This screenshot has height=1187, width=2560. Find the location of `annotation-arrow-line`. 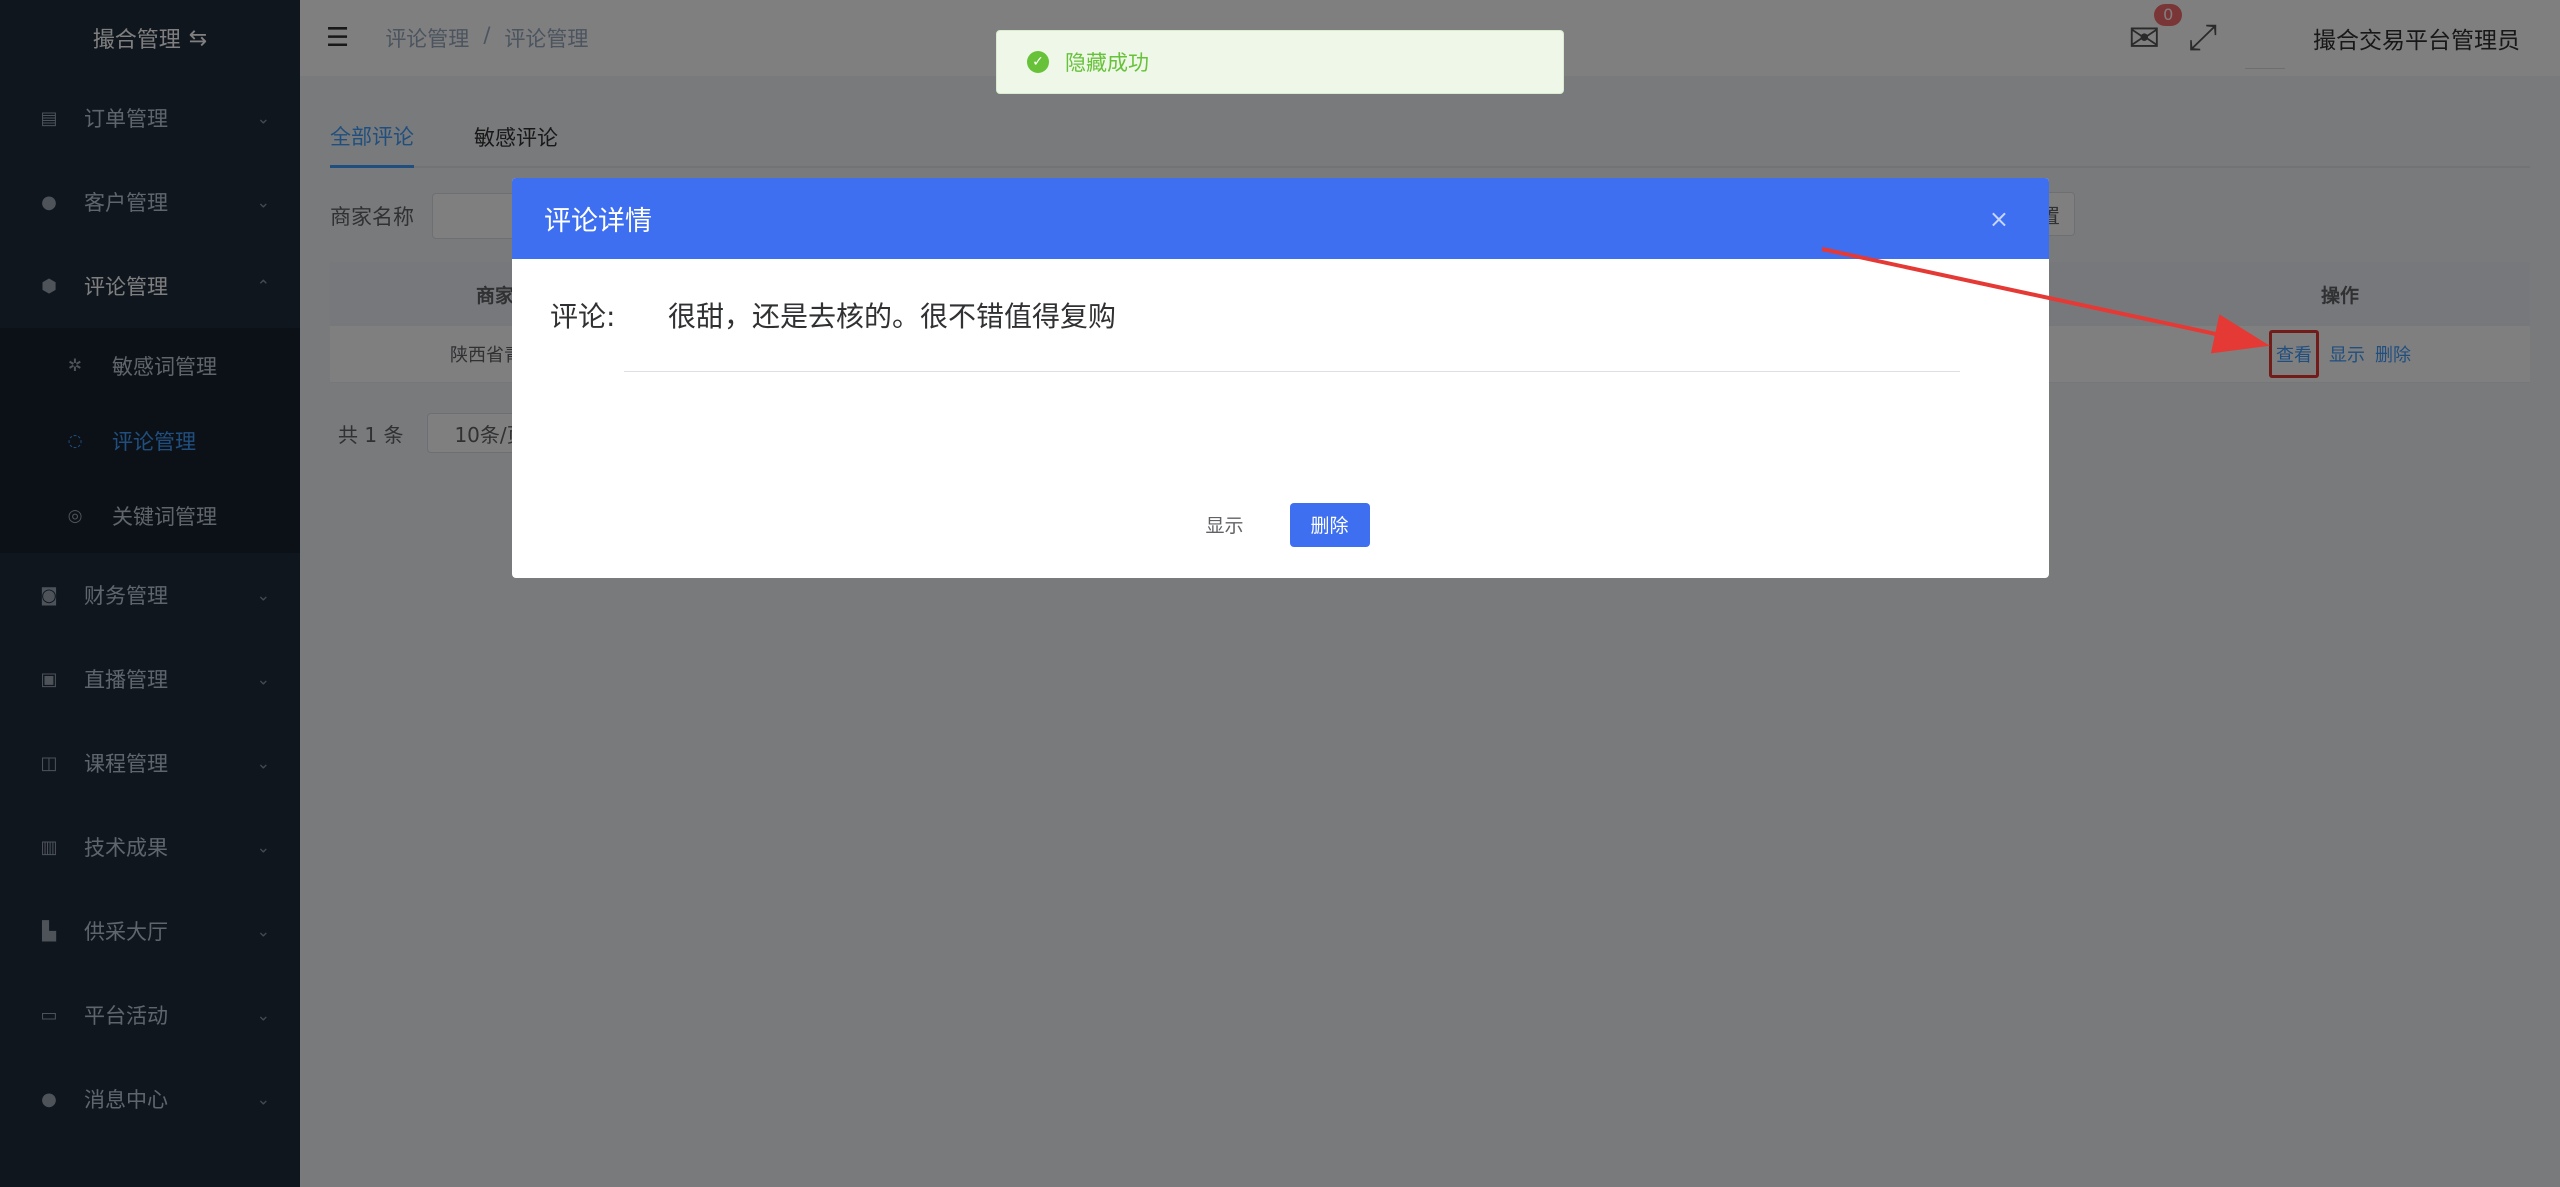

annotation-arrow-line is located at coordinates (2045, 300).